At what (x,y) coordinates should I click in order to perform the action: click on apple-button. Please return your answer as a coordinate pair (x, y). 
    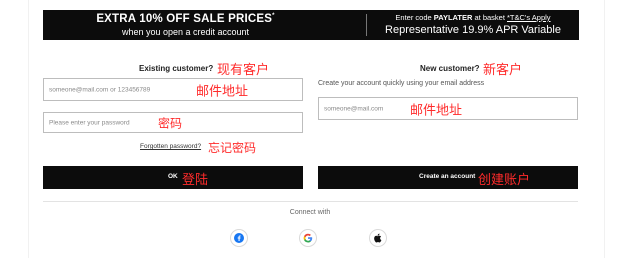
    Looking at the image, I should click on (378, 238).